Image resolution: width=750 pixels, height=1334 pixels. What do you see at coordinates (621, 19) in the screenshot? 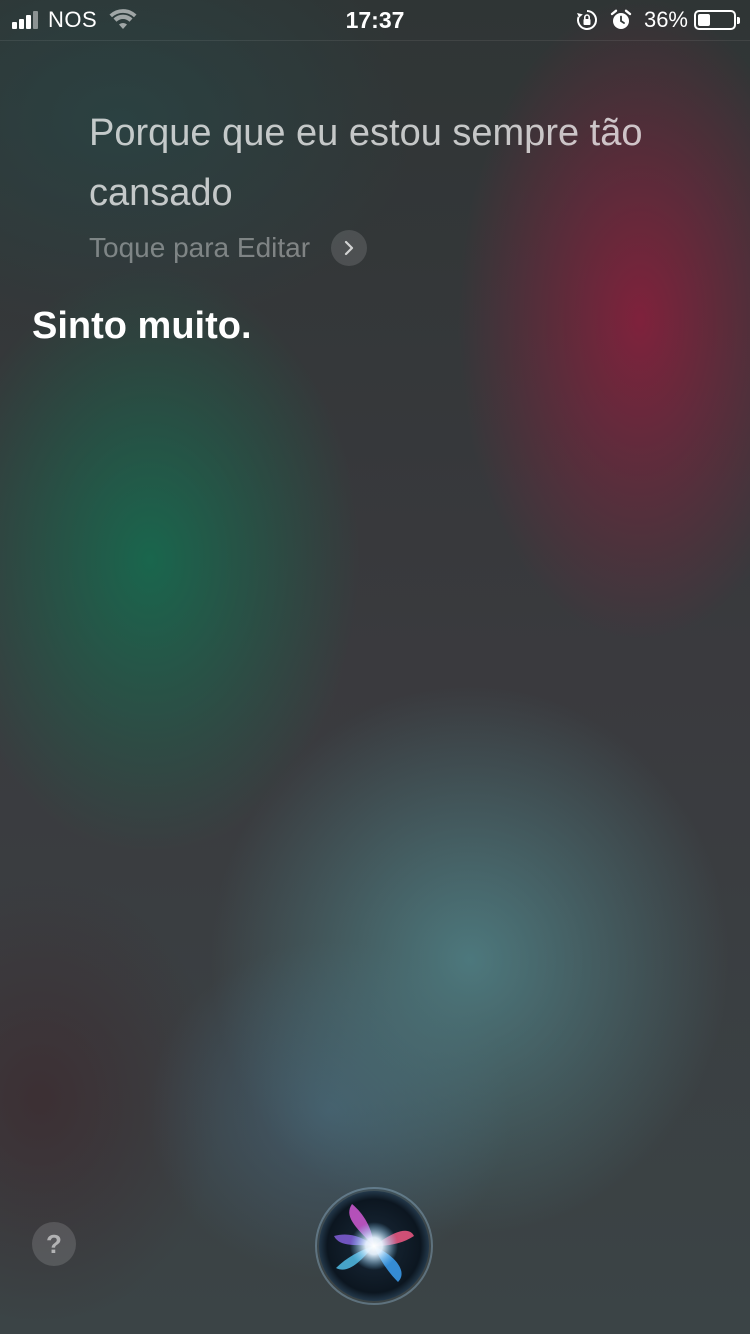
I see `alarm-icon` at bounding box center [621, 19].